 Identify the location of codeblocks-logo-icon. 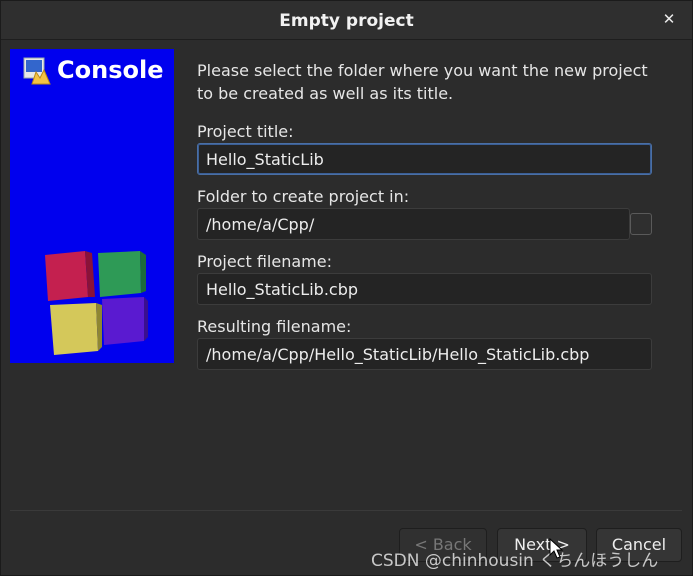
(37, 71).